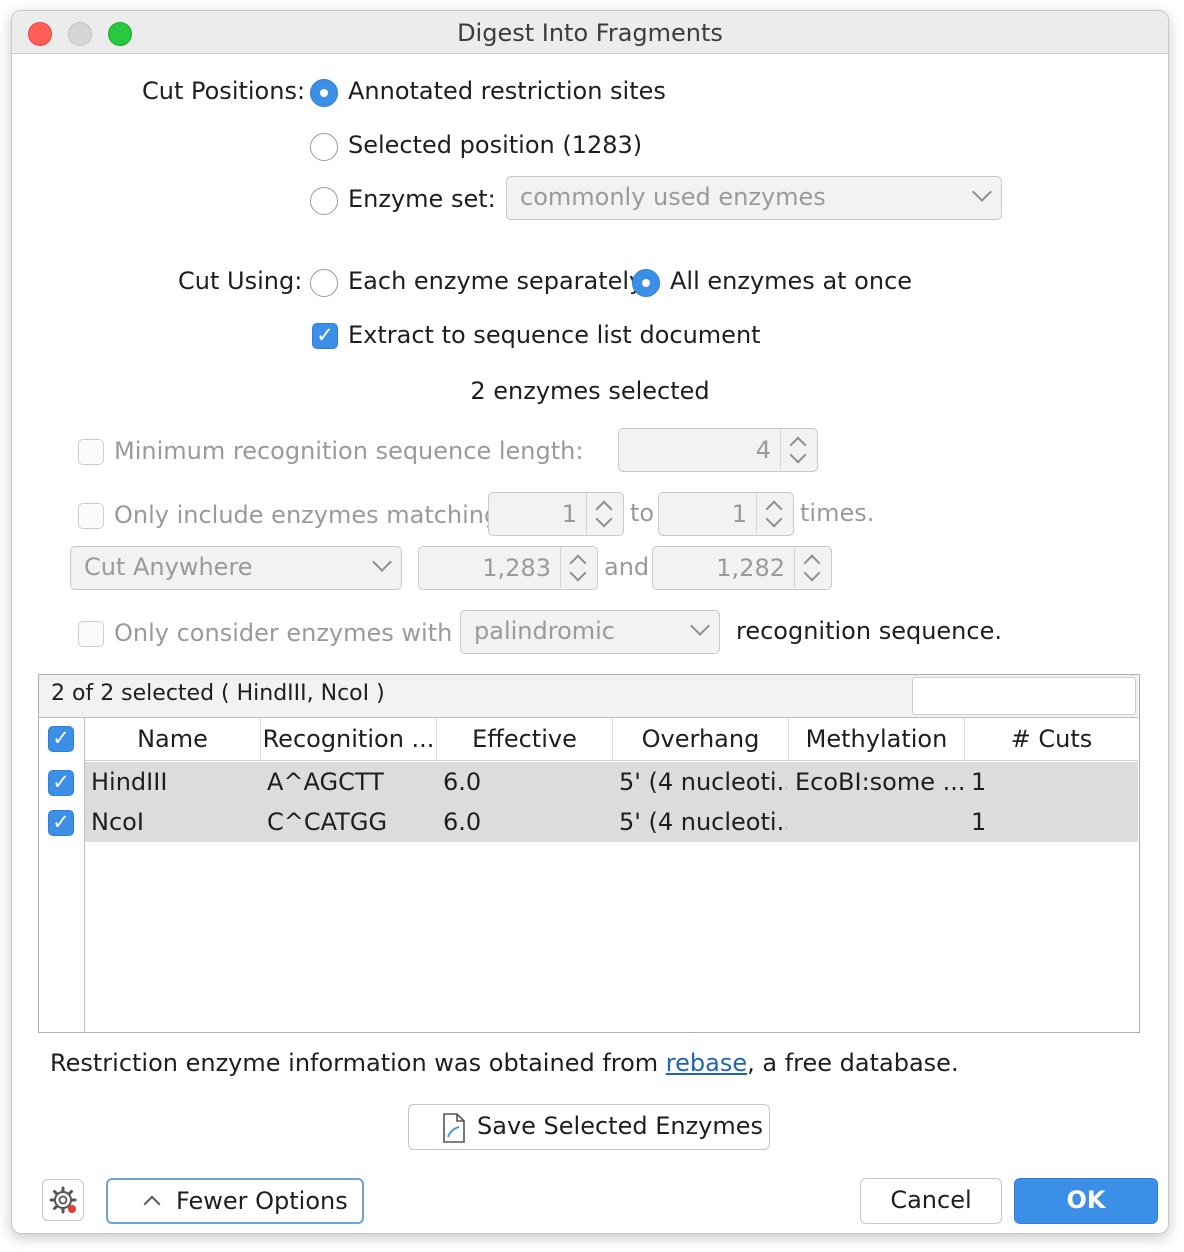 The height and width of the screenshot is (1252, 1184). I want to click on column-header-name: Name, so click(173, 739).